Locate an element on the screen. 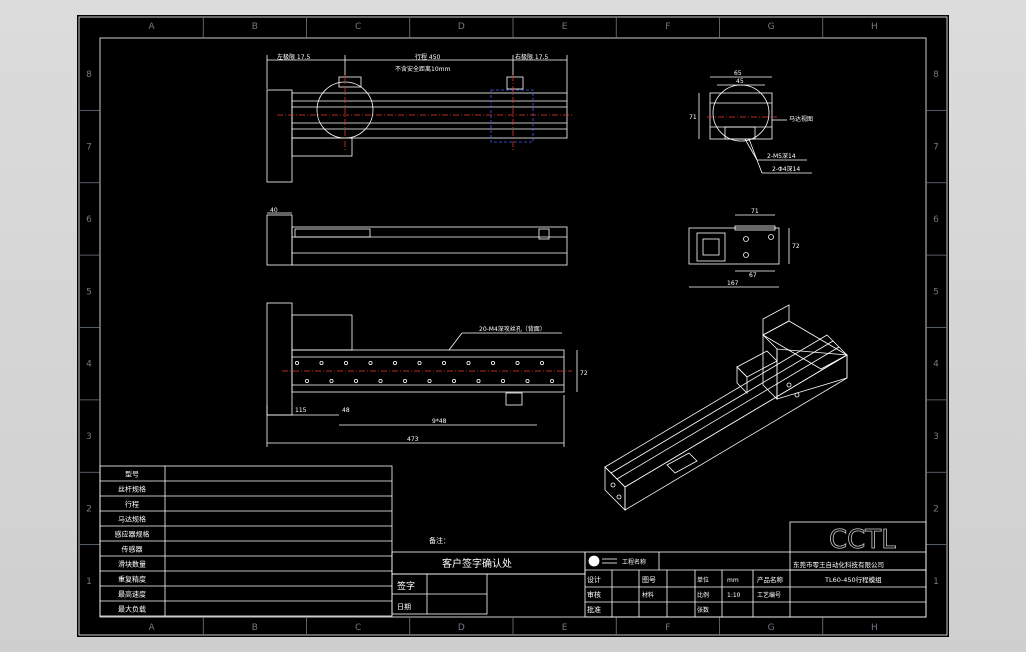 The width and height of the screenshot is (1026, 652). dim-bottom-b: 48 is located at coordinates (346, 410).